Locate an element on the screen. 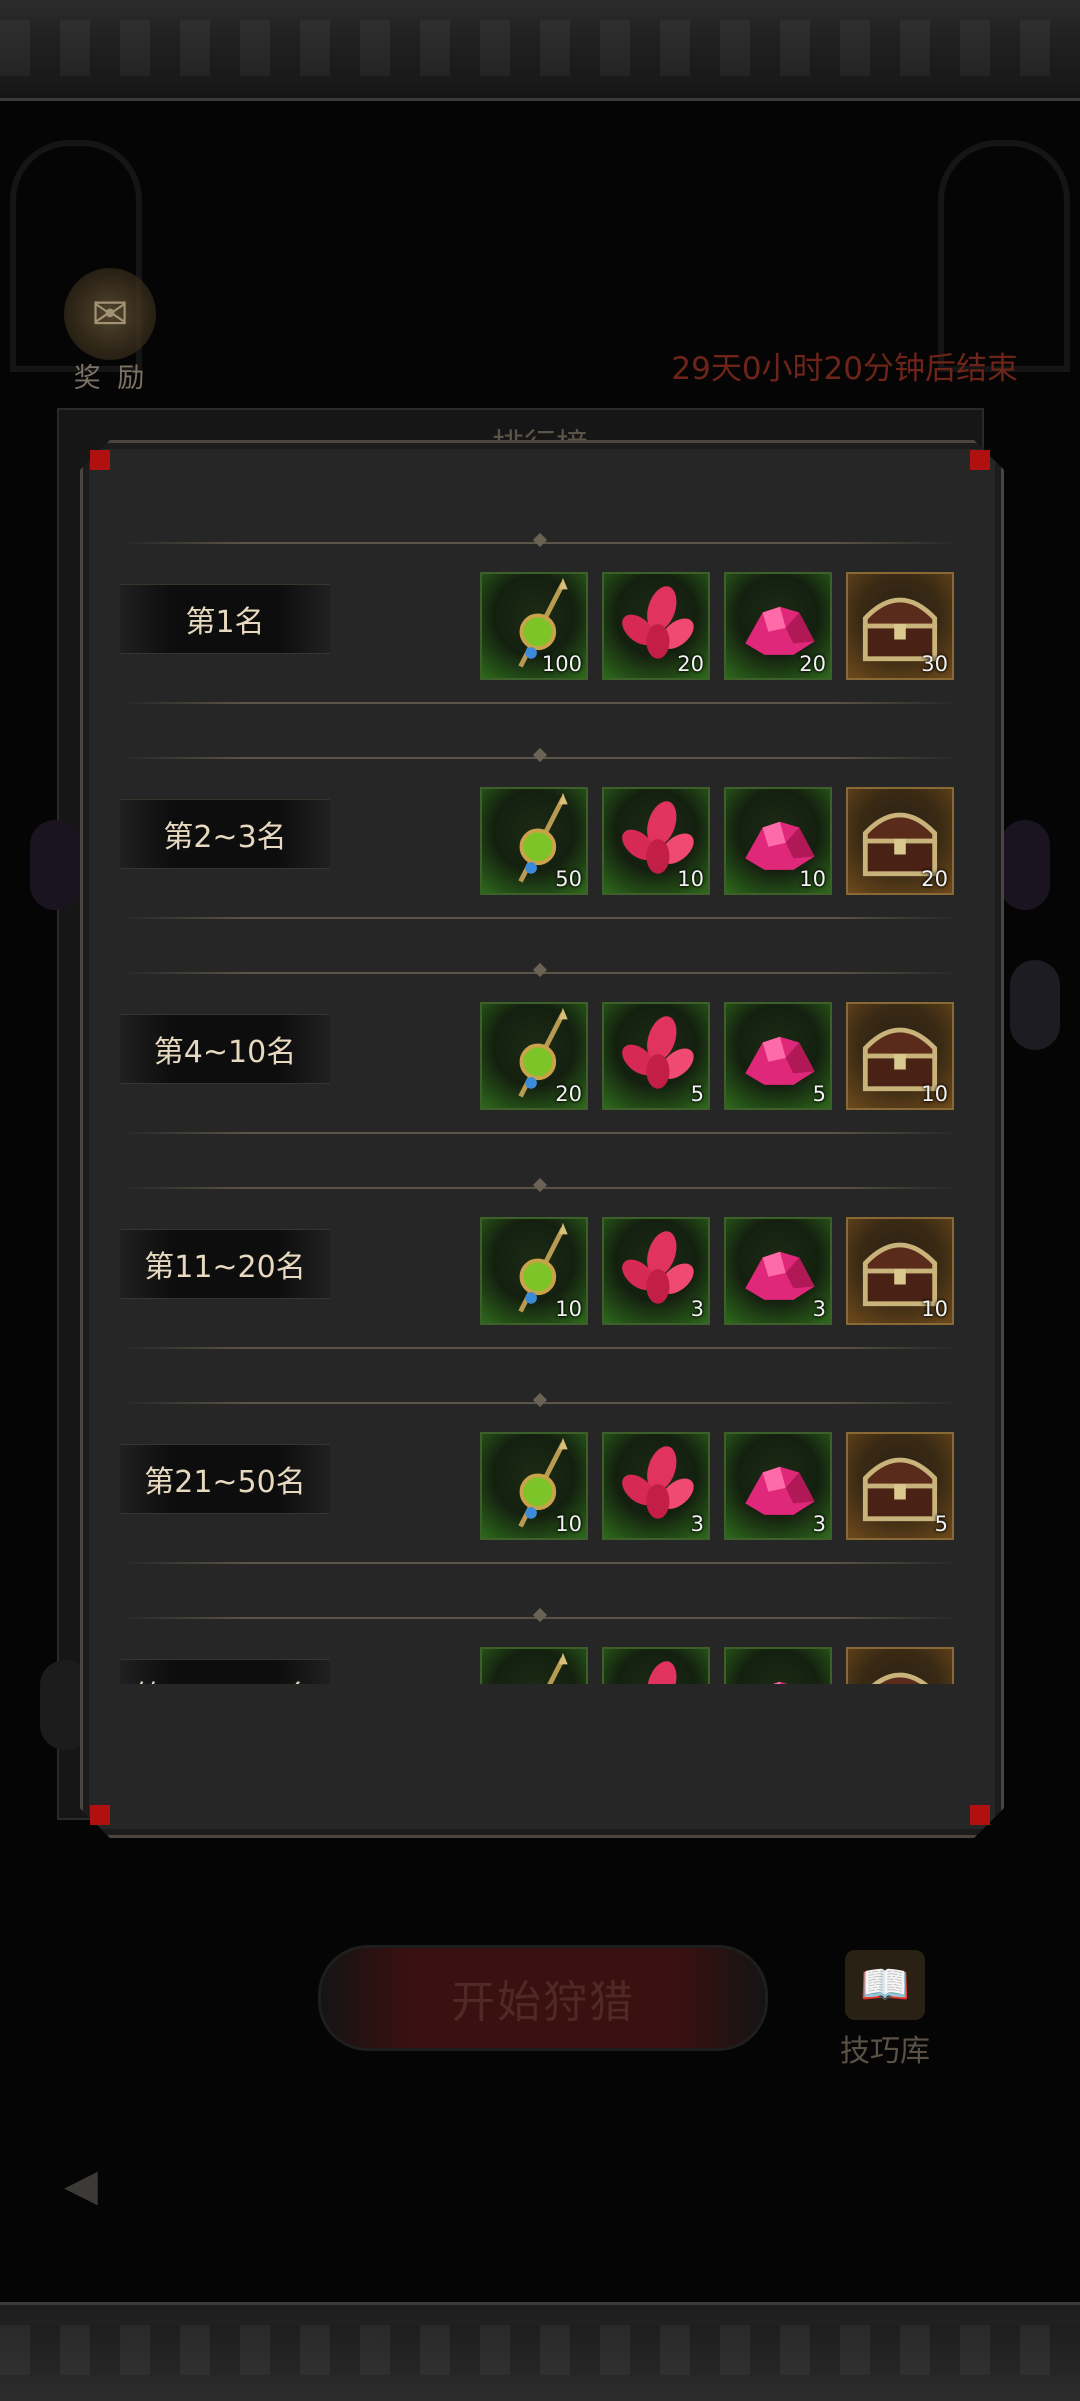 This screenshot has height=2401, width=1080. start-hunt-button: 开始狩猎 is located at coordinates (543, 1998).